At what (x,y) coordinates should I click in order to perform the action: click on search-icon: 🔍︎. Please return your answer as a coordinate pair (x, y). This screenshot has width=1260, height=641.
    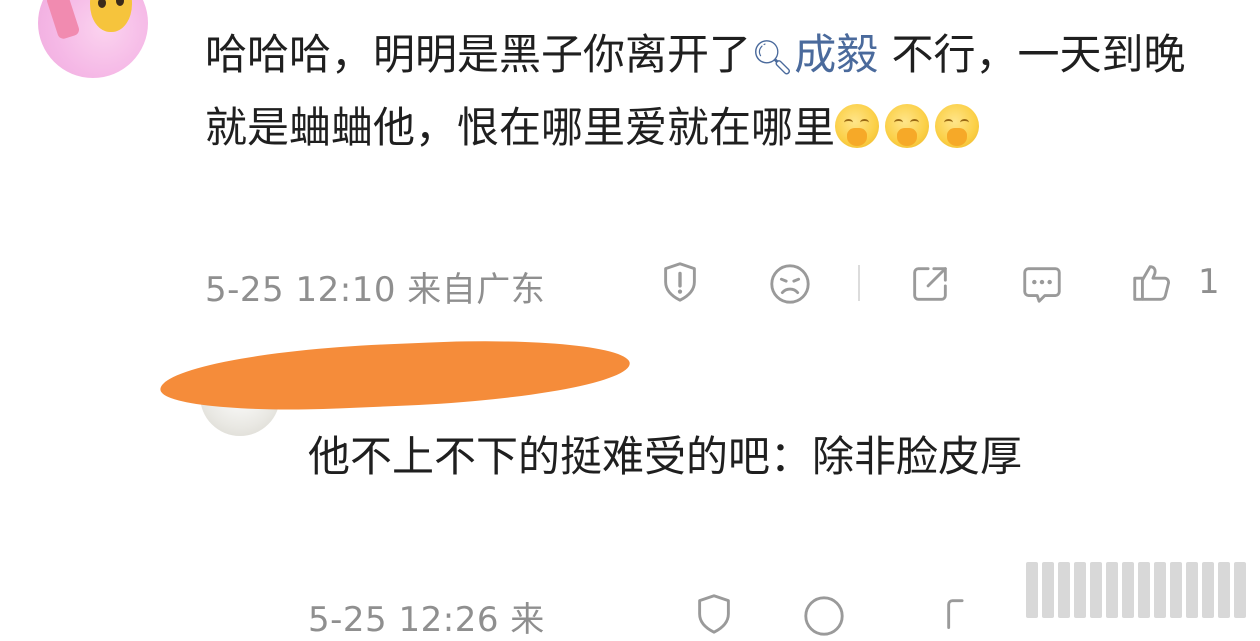
    Looking at the image, I should click on (773, 58).